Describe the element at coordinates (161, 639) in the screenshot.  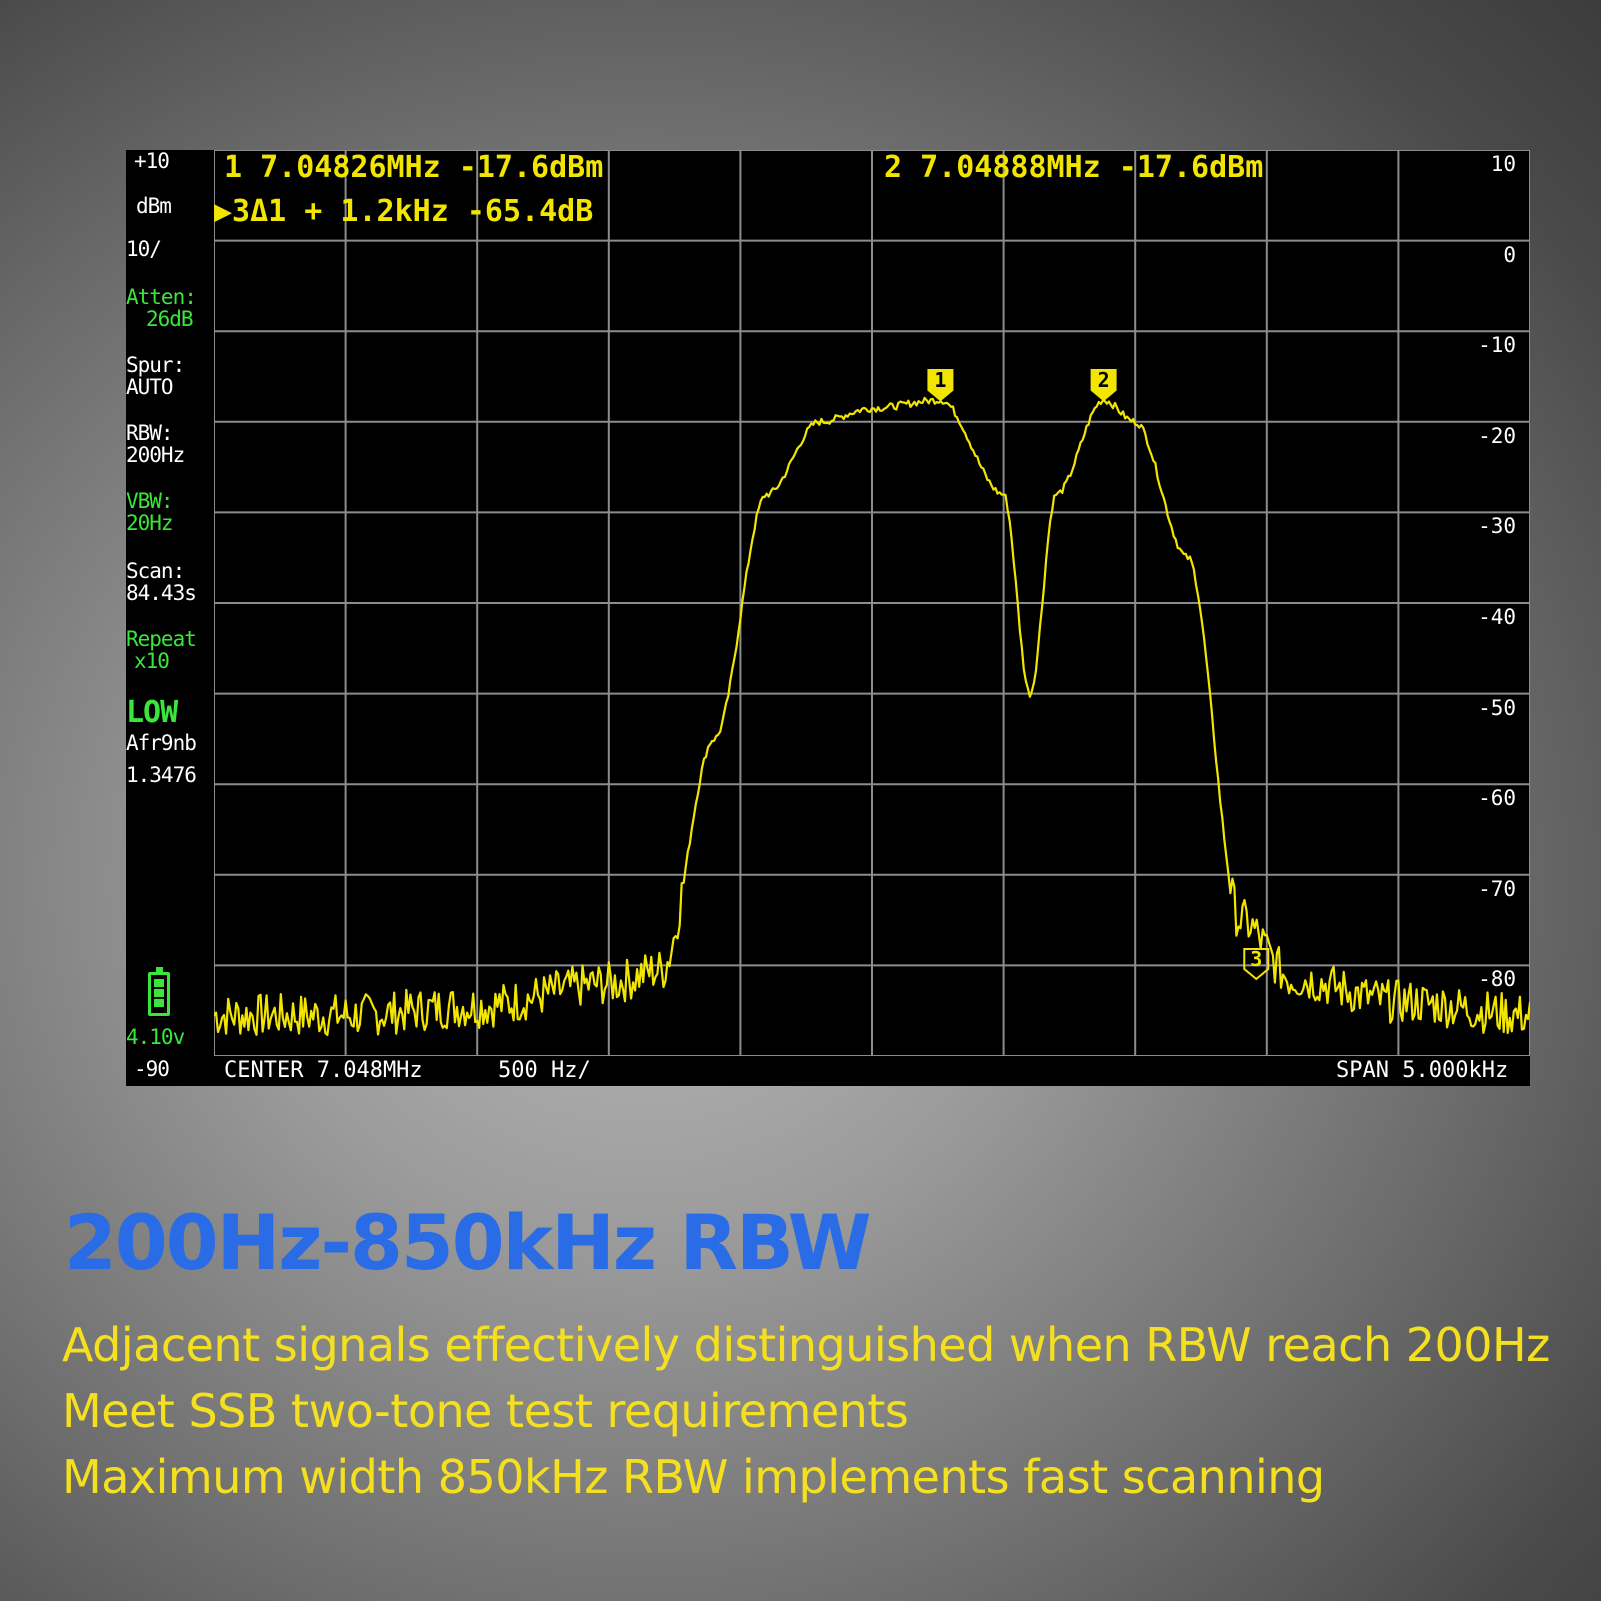
I see `repeat-label: Repeat` at that location.